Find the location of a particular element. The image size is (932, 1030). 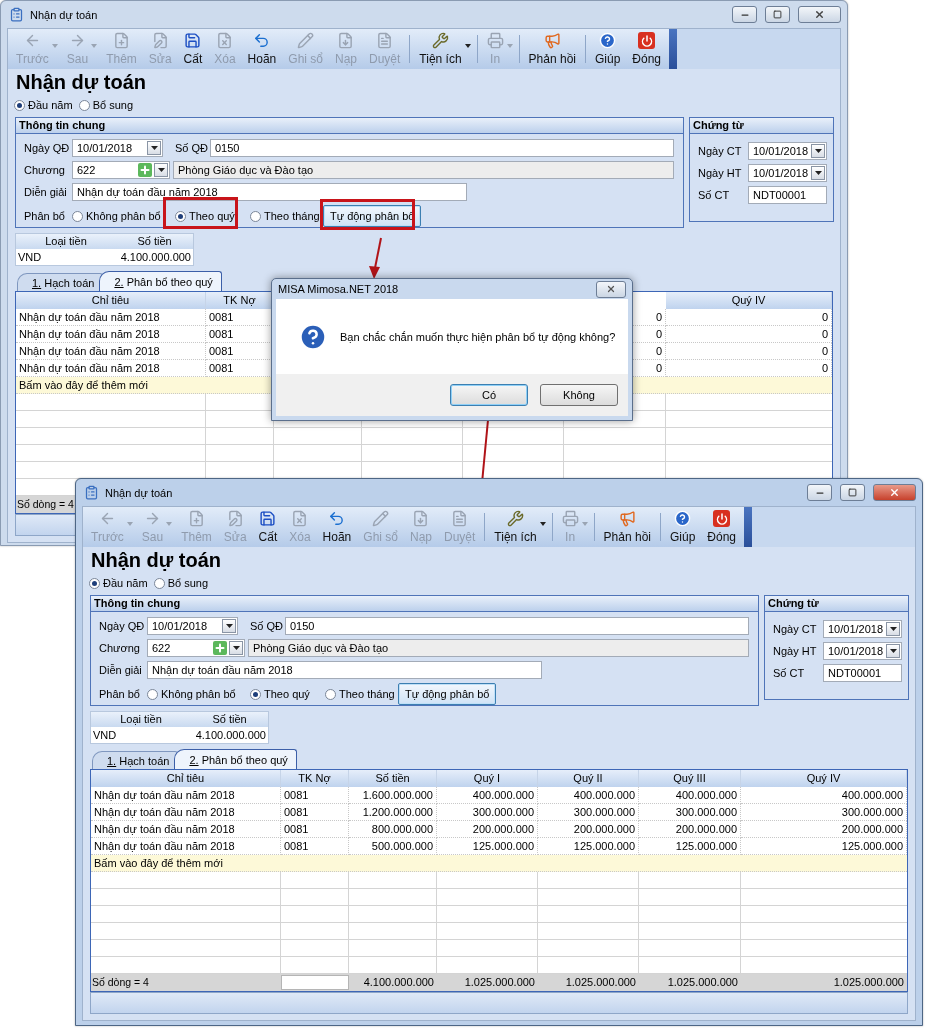

total-cell-text: 4.100.000.000 is located at coordinates (398, 982).